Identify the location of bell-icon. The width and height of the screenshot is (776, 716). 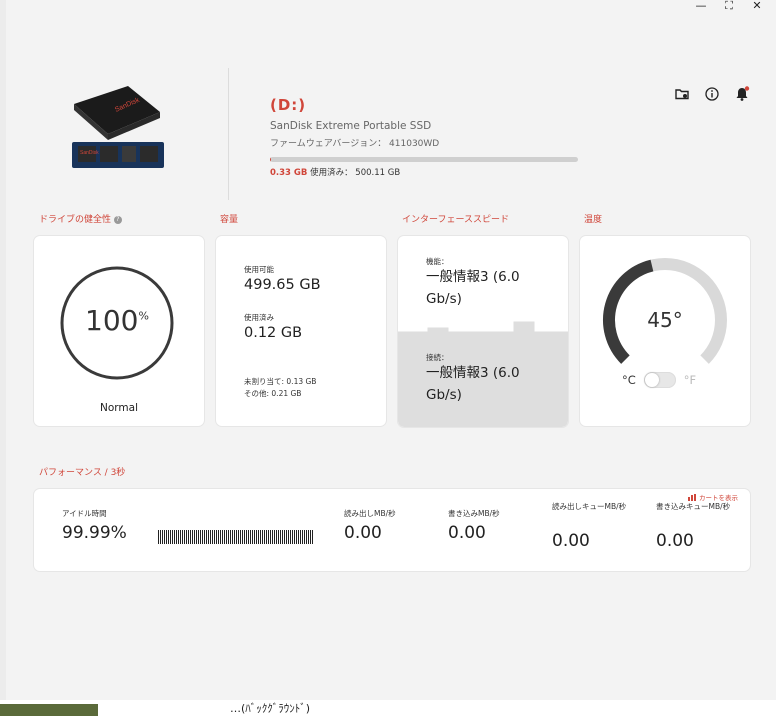
(742, 94).